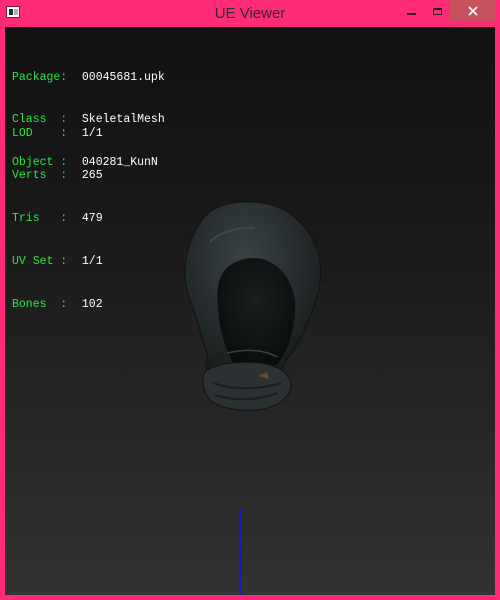 This screenshot has width=500, height=600. I want to click on maximize-button, so click(437, 11).